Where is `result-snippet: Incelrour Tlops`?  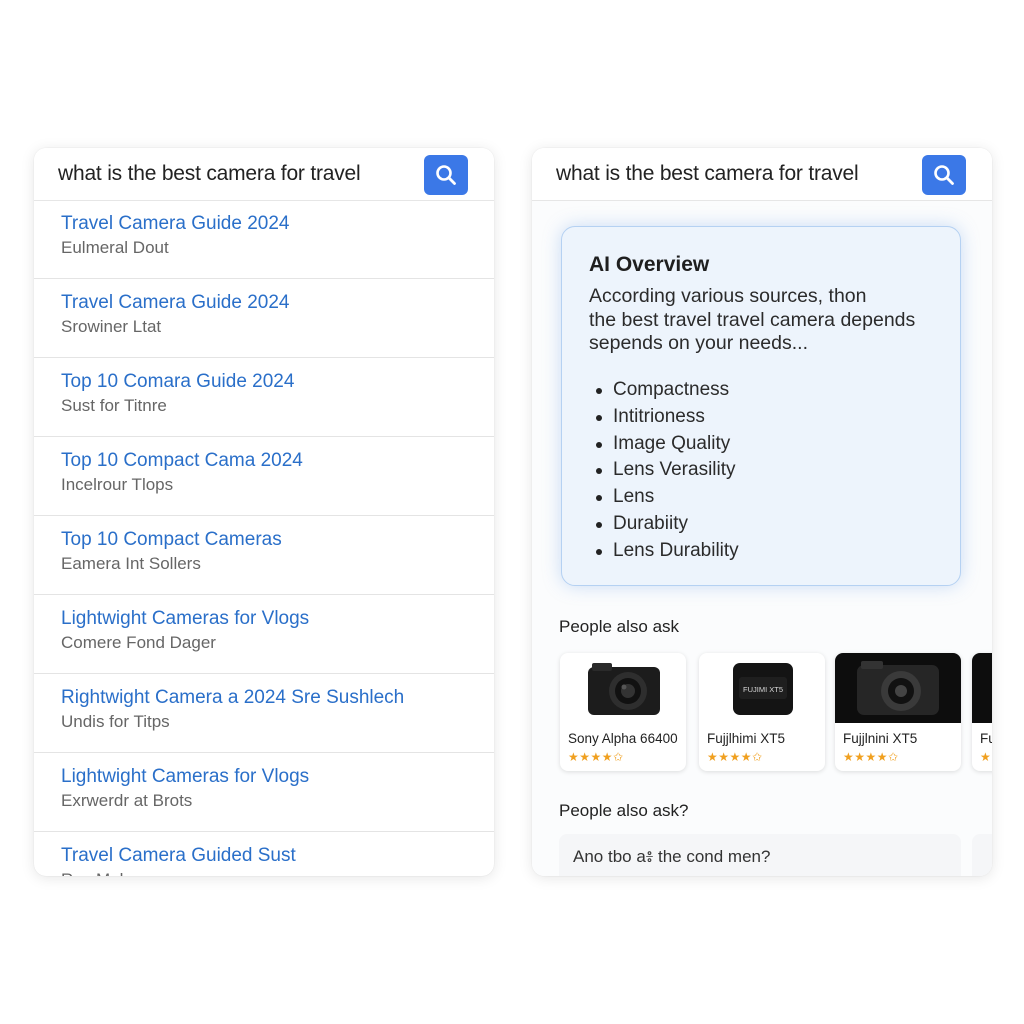 result-snippet: Incelrour Tlops is located at coordinates (117, 484).